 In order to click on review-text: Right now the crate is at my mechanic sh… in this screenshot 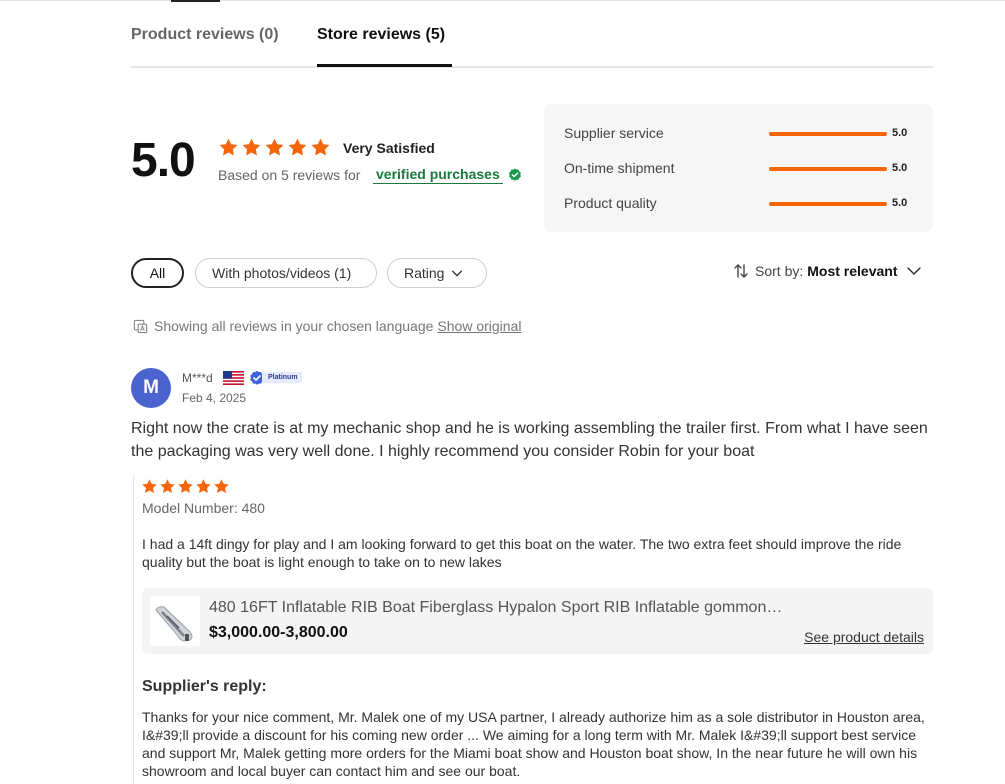, I will do `click(529, 440)`.